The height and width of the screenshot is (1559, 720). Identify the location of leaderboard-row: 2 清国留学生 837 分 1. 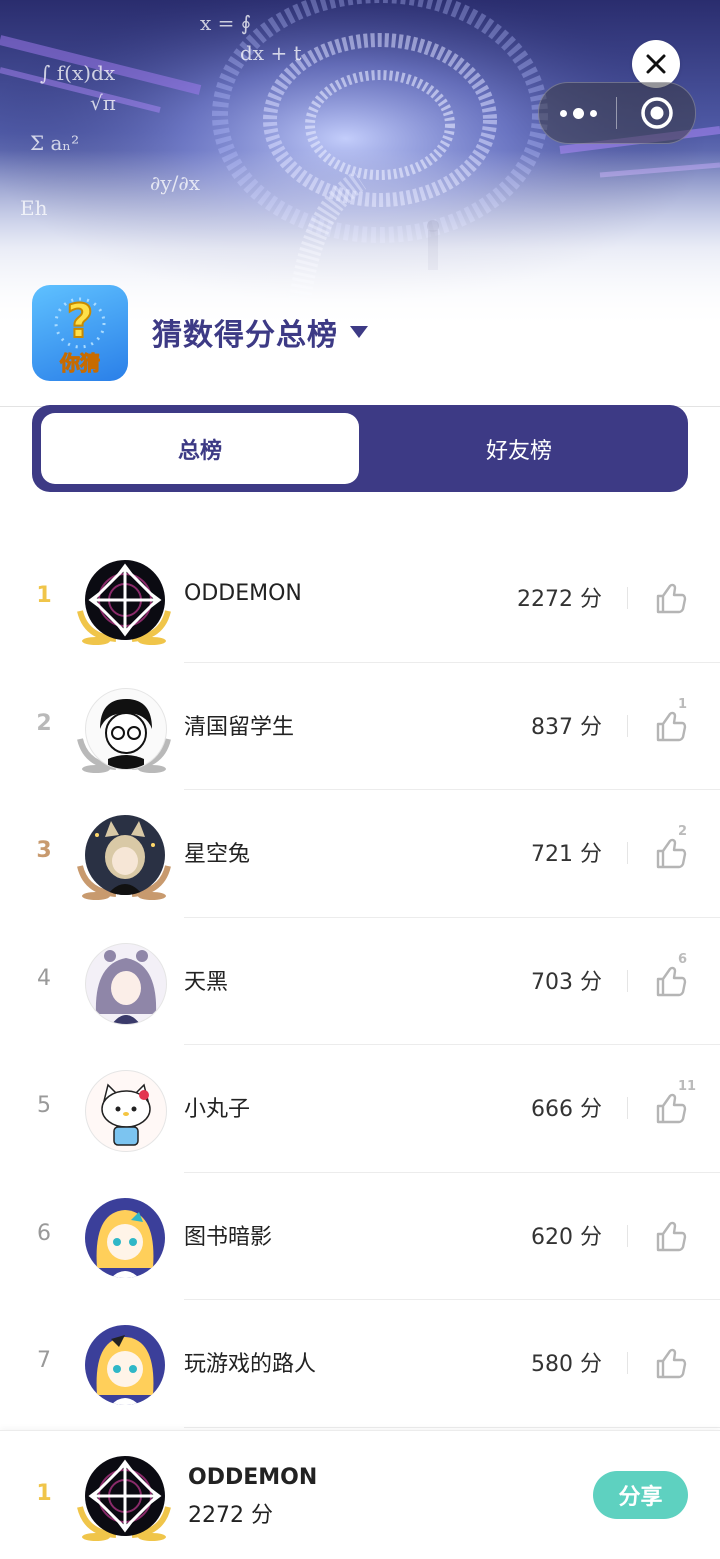
(360, 726).